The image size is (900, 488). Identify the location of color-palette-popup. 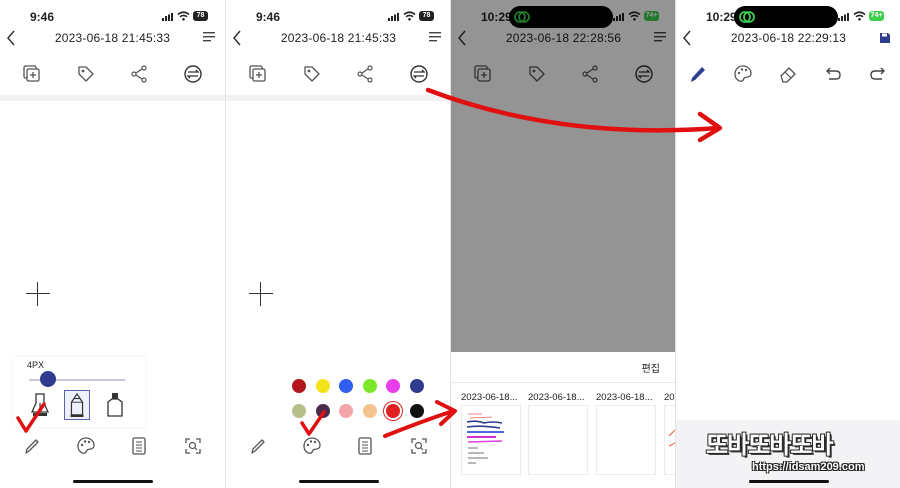
(358, 399).